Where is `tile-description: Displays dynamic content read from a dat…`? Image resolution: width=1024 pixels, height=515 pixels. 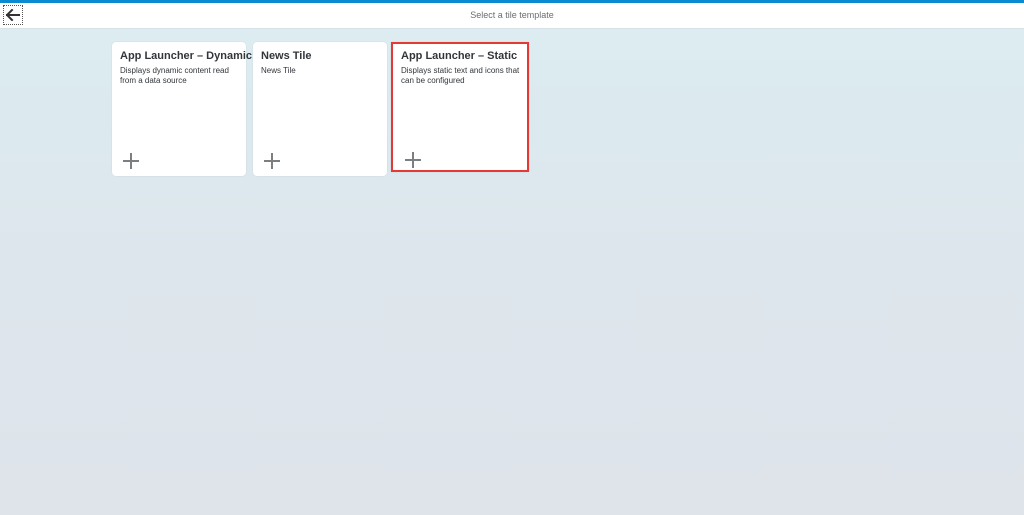 tile-description: Displays dynamic content read from a dat… is located at coordinates (174, 75).